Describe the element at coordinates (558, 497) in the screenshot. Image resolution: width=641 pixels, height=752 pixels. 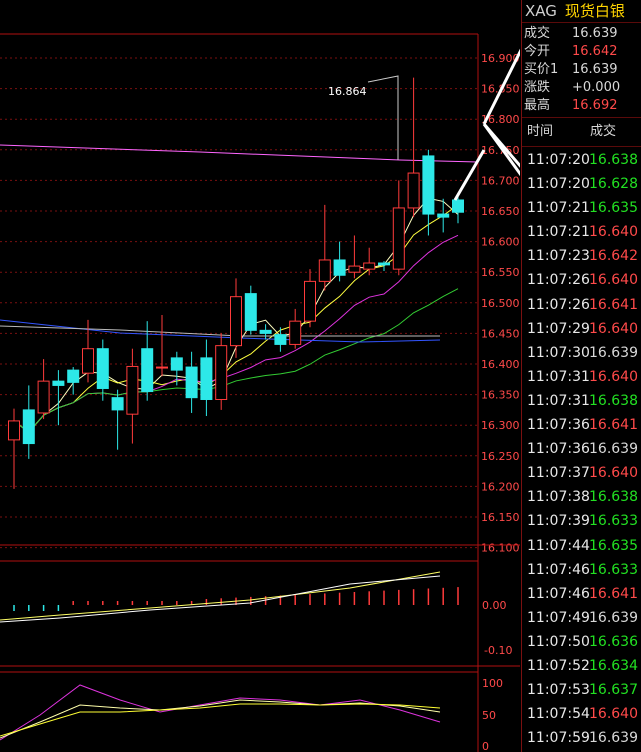
I see `trade-time: 11:07:38` at that location.